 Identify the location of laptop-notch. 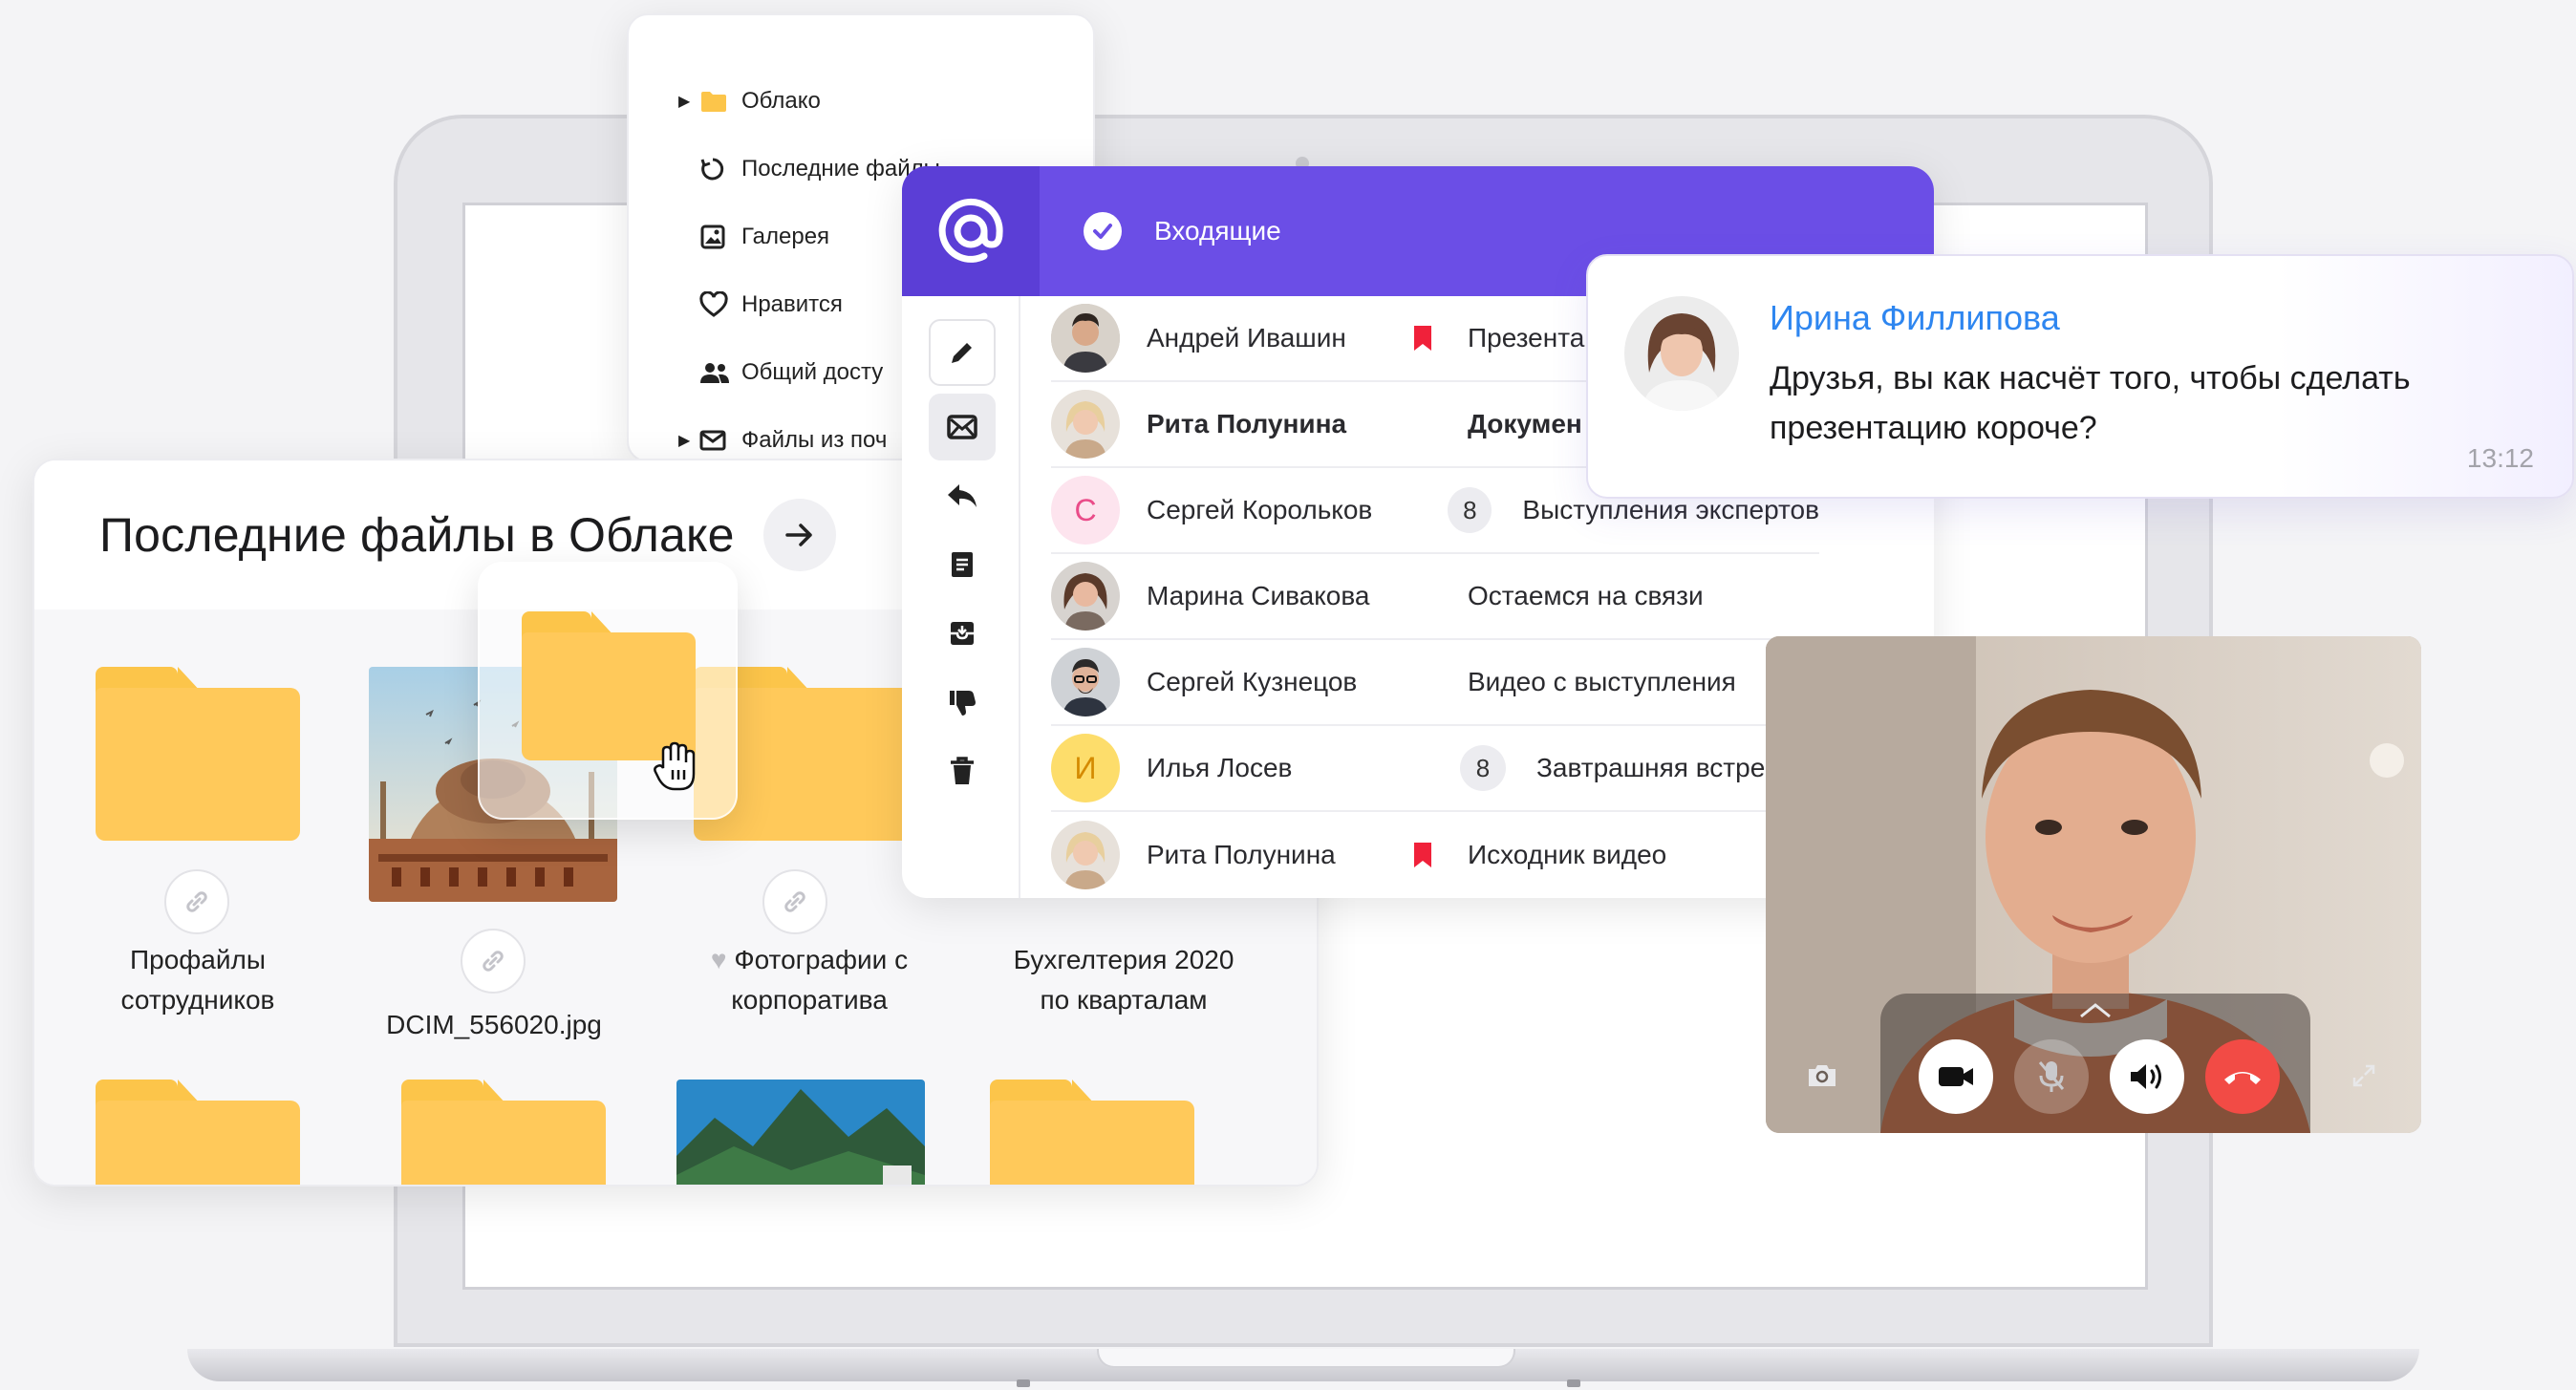
(1306, 1358).